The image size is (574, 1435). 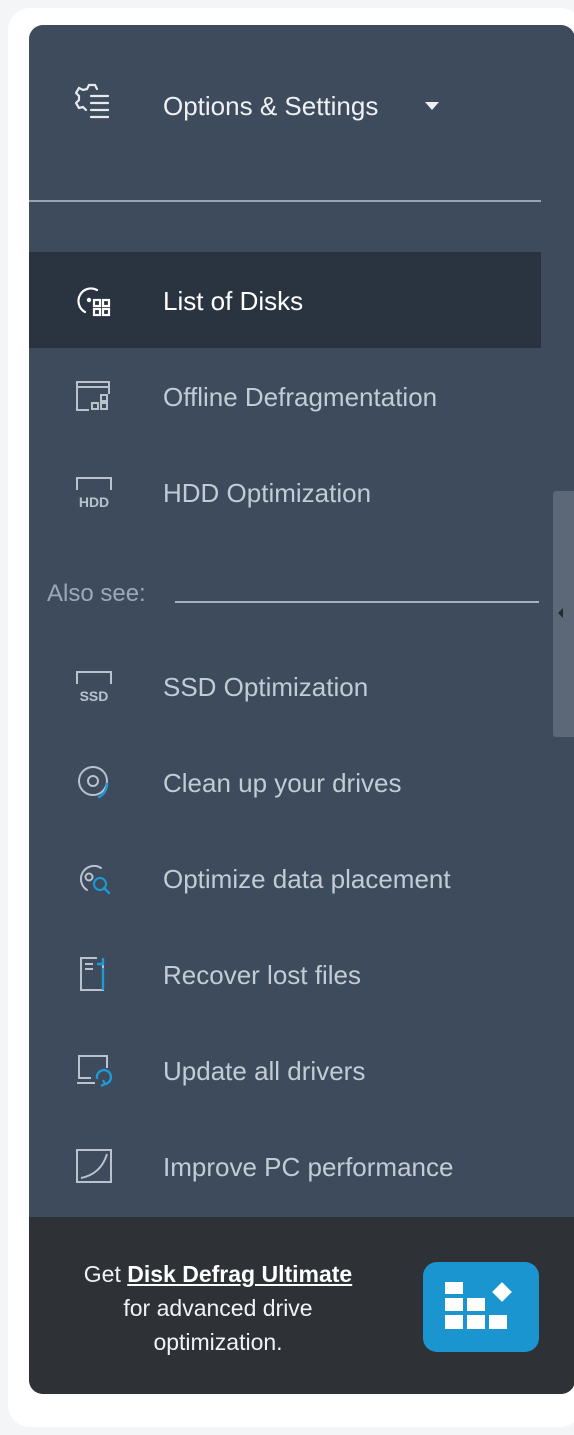 I want to click on performance-icon, so click(x=94, y=1166).